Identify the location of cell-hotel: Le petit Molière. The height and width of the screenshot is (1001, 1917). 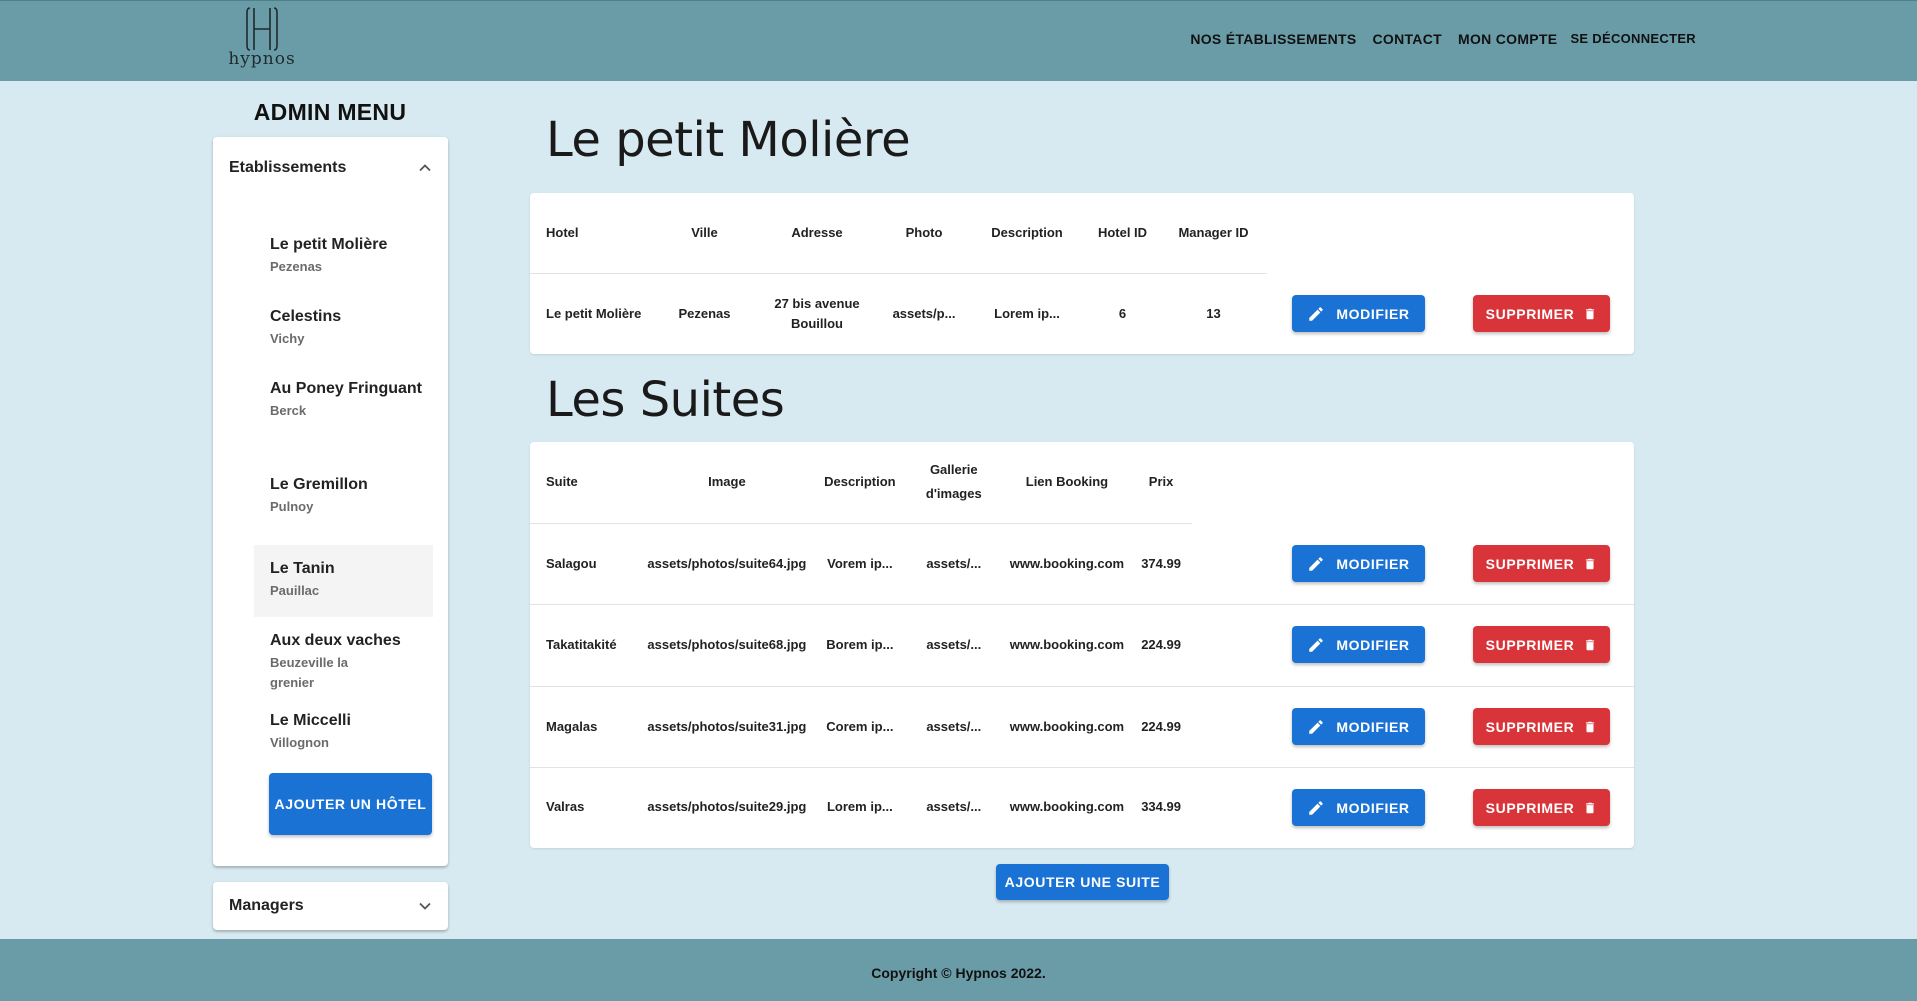
(594, 313).